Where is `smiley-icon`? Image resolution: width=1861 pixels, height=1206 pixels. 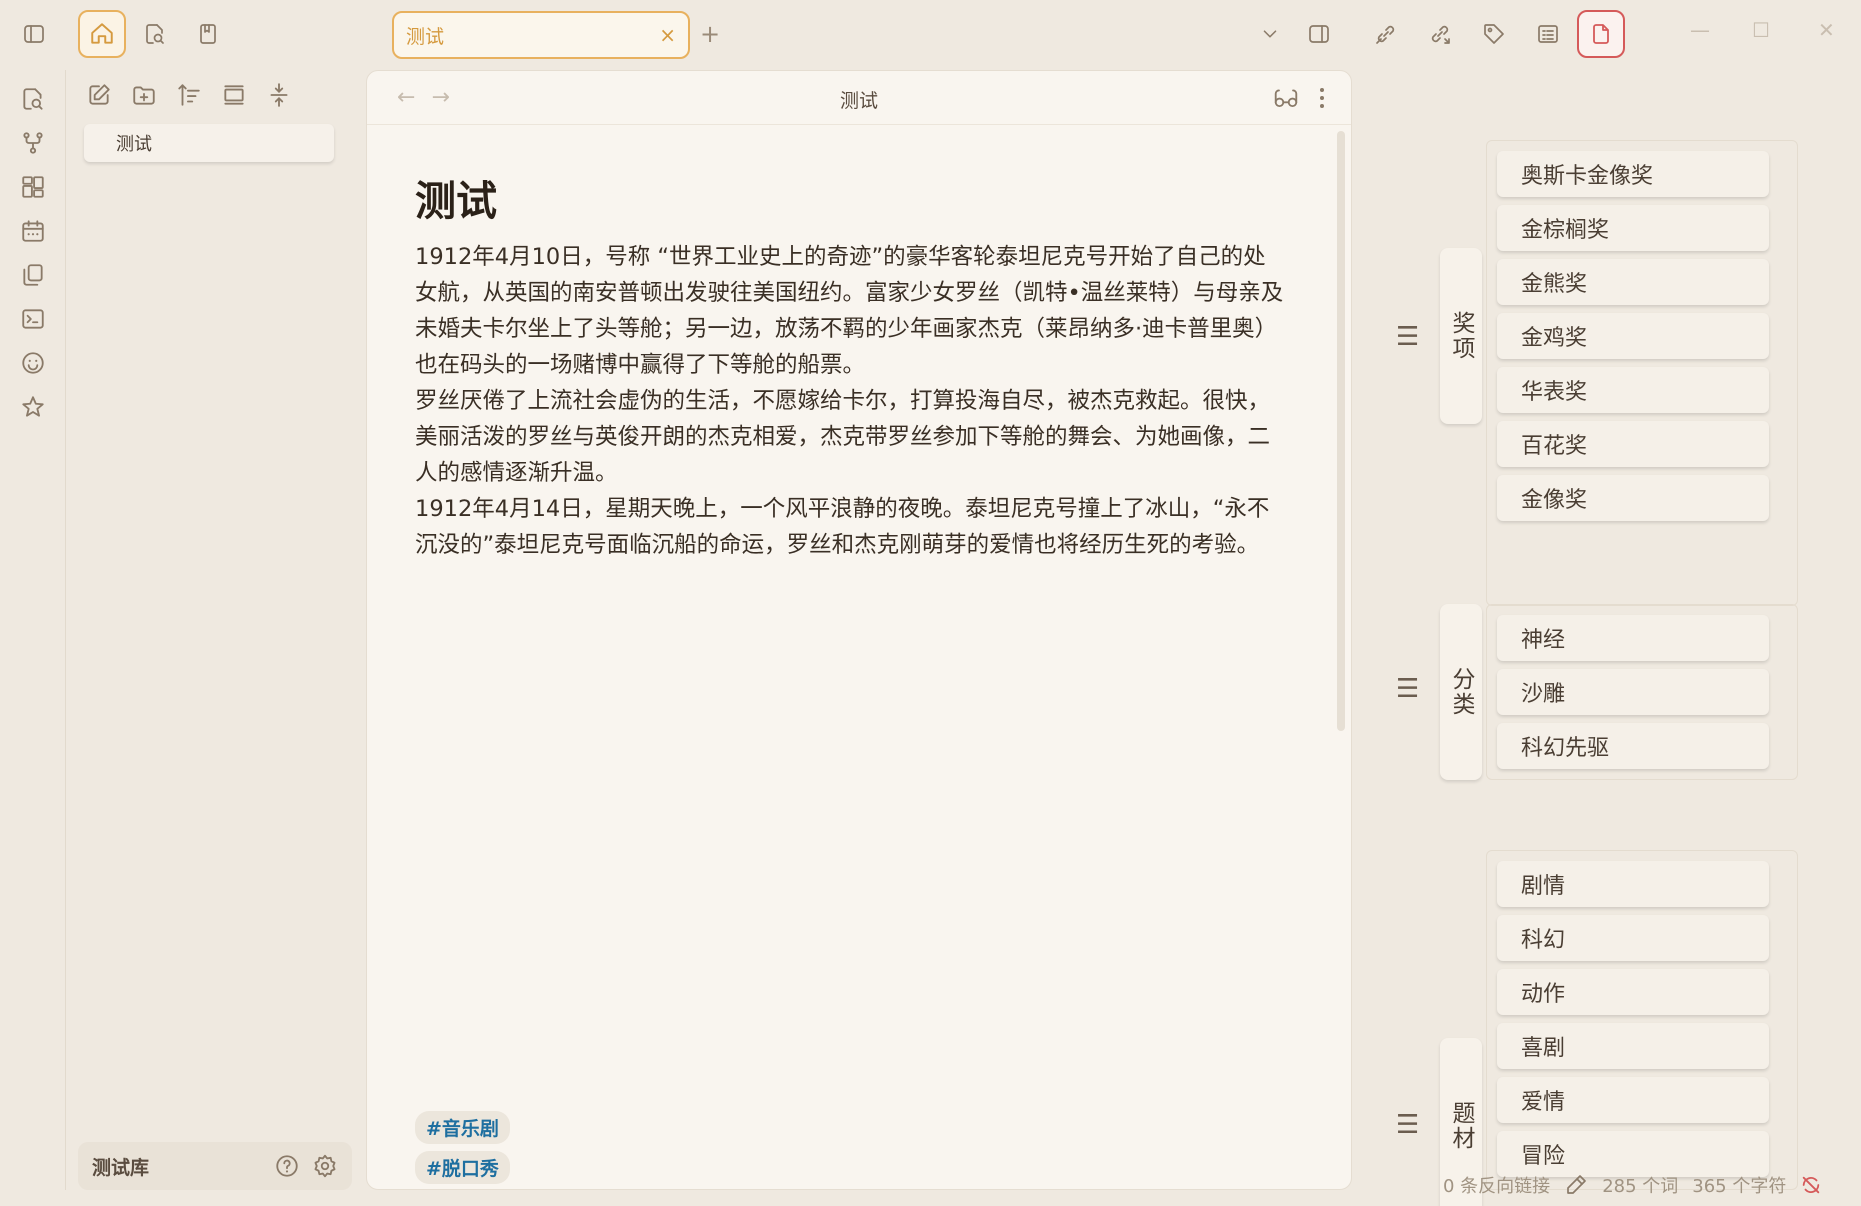
smiley-icon is located at coordinates (33, 363).